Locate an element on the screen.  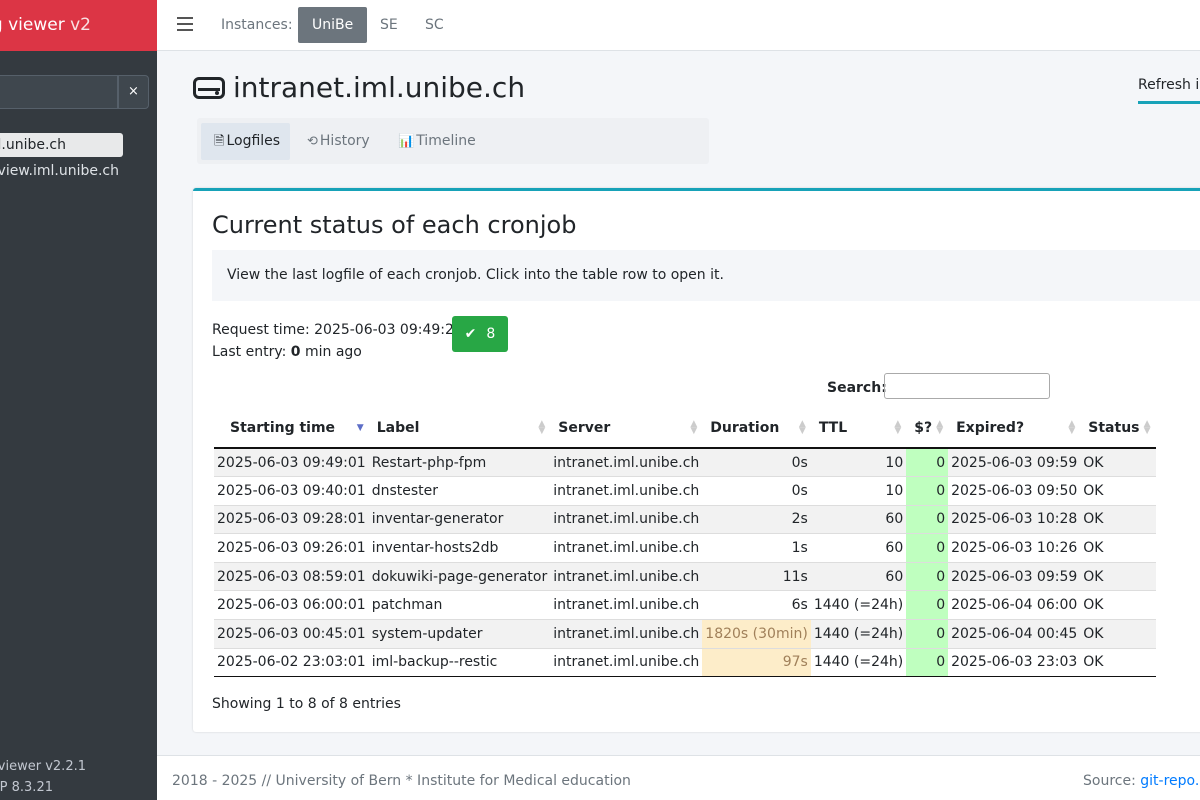
table-cell: 2025-06-04 00:45 is located at coordinates (1014, 634).